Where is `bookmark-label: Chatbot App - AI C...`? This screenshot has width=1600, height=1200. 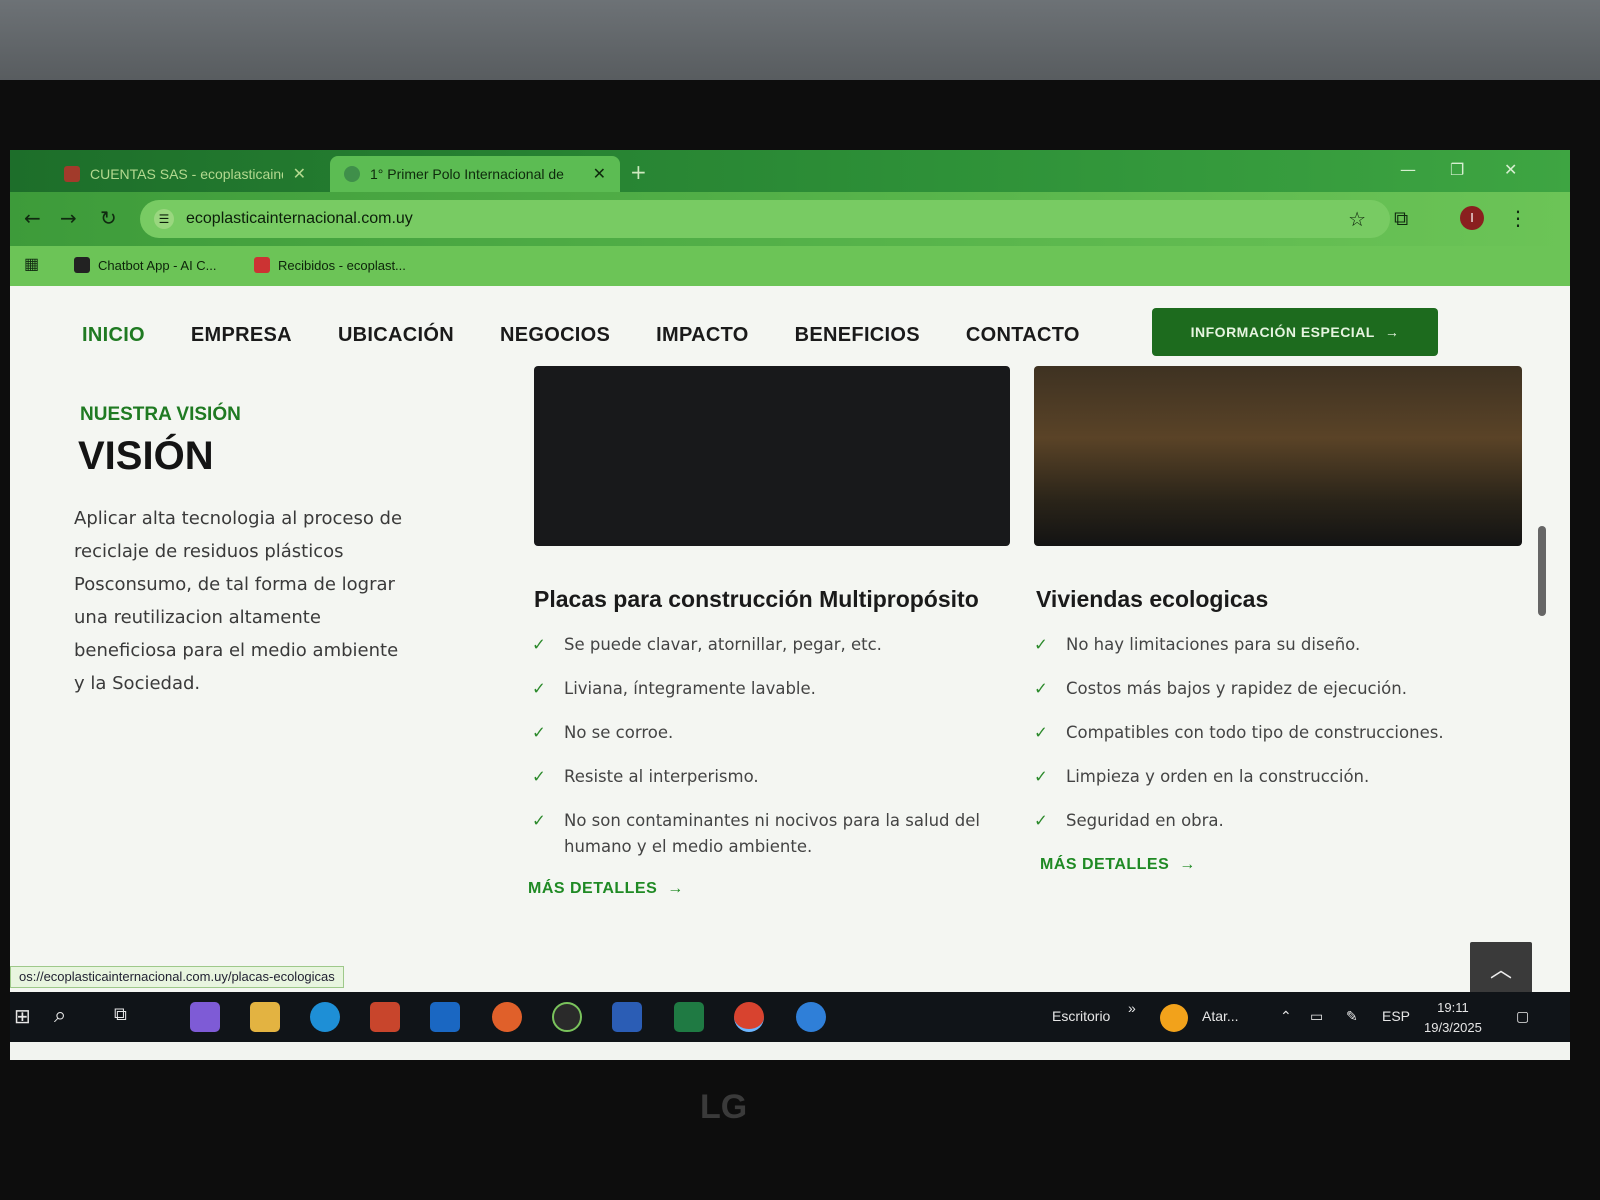 bookmark-label: Chatbot App - AI C... is located at coordinates (157, 265).